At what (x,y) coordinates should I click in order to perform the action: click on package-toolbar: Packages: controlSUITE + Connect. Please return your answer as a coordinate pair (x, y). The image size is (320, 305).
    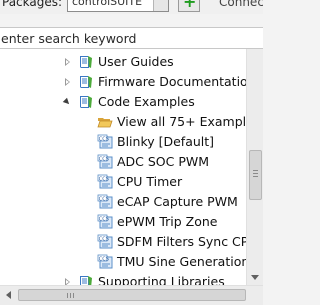
    Looking at the image, I should click on (131, 7).